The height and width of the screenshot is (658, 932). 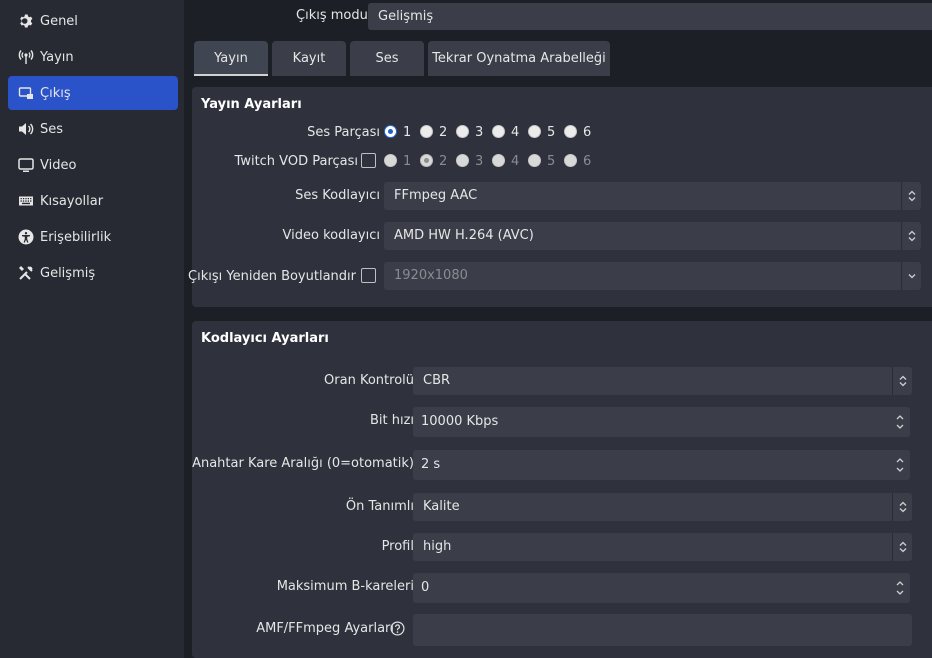 What do you see at coordinates (652, 236) in the screenshot?
I see `video-encoder-select: AMD HW H.264 (AVC)` at bounding box center [652, 236].